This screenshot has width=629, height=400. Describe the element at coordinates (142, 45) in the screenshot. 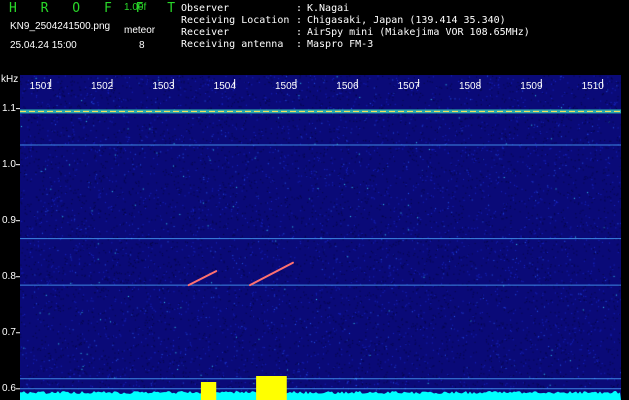

I see `meteor-count: 8` at that location.